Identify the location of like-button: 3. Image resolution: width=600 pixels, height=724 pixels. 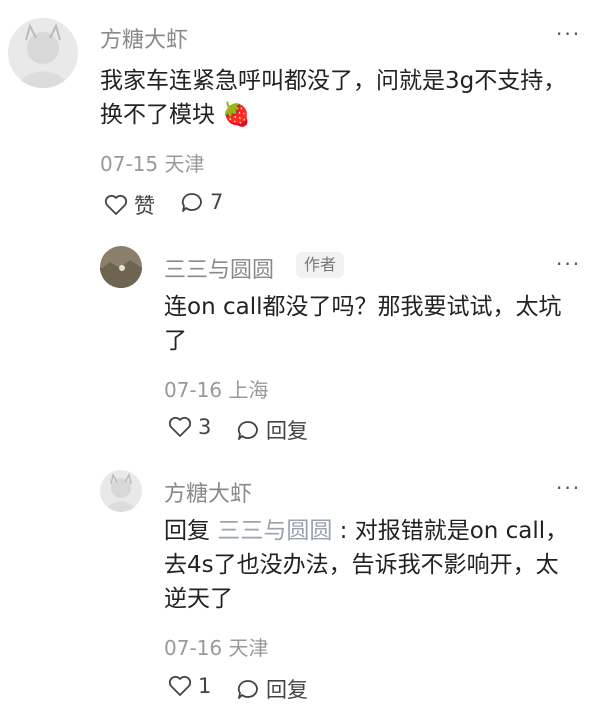
(189, 427).